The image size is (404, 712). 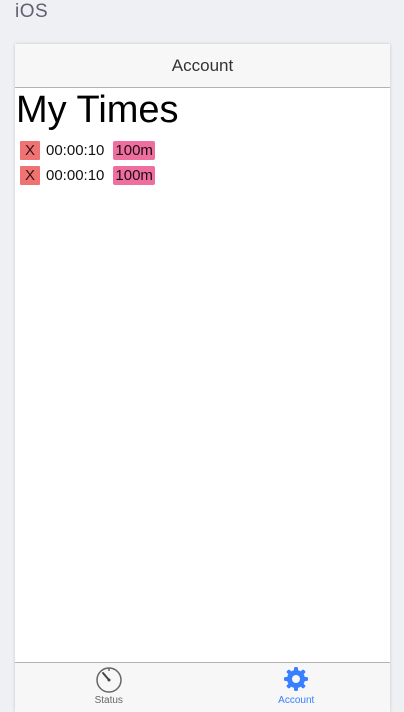 I want to click on tab-bar: Status Account, so click(x=202, y=687).